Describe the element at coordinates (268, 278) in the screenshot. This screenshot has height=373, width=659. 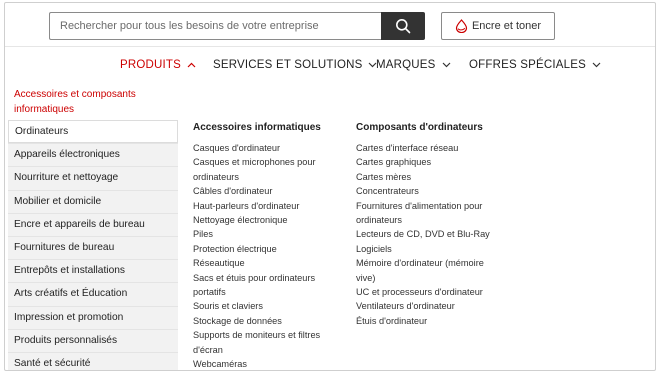
I see `column-link: Sacs et étuis pour ordinateurs` at that location.